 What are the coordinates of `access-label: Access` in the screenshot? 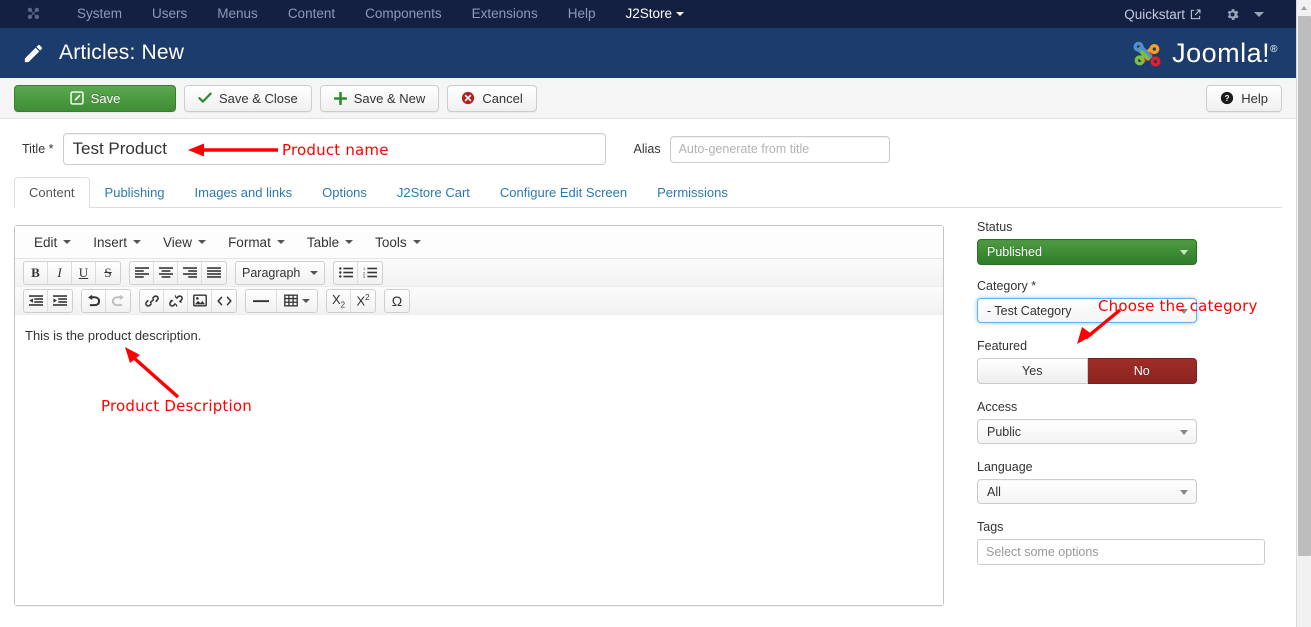 It's located at (997, 407).